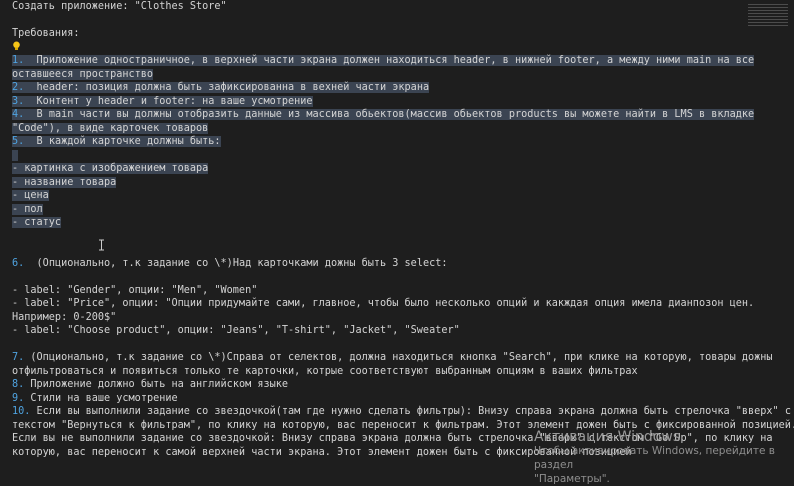 This screenshot has width=794, height=486. Describe the element at coordinates (64, 182) in the screenshot. I see `line-text: - название товара` at that location.